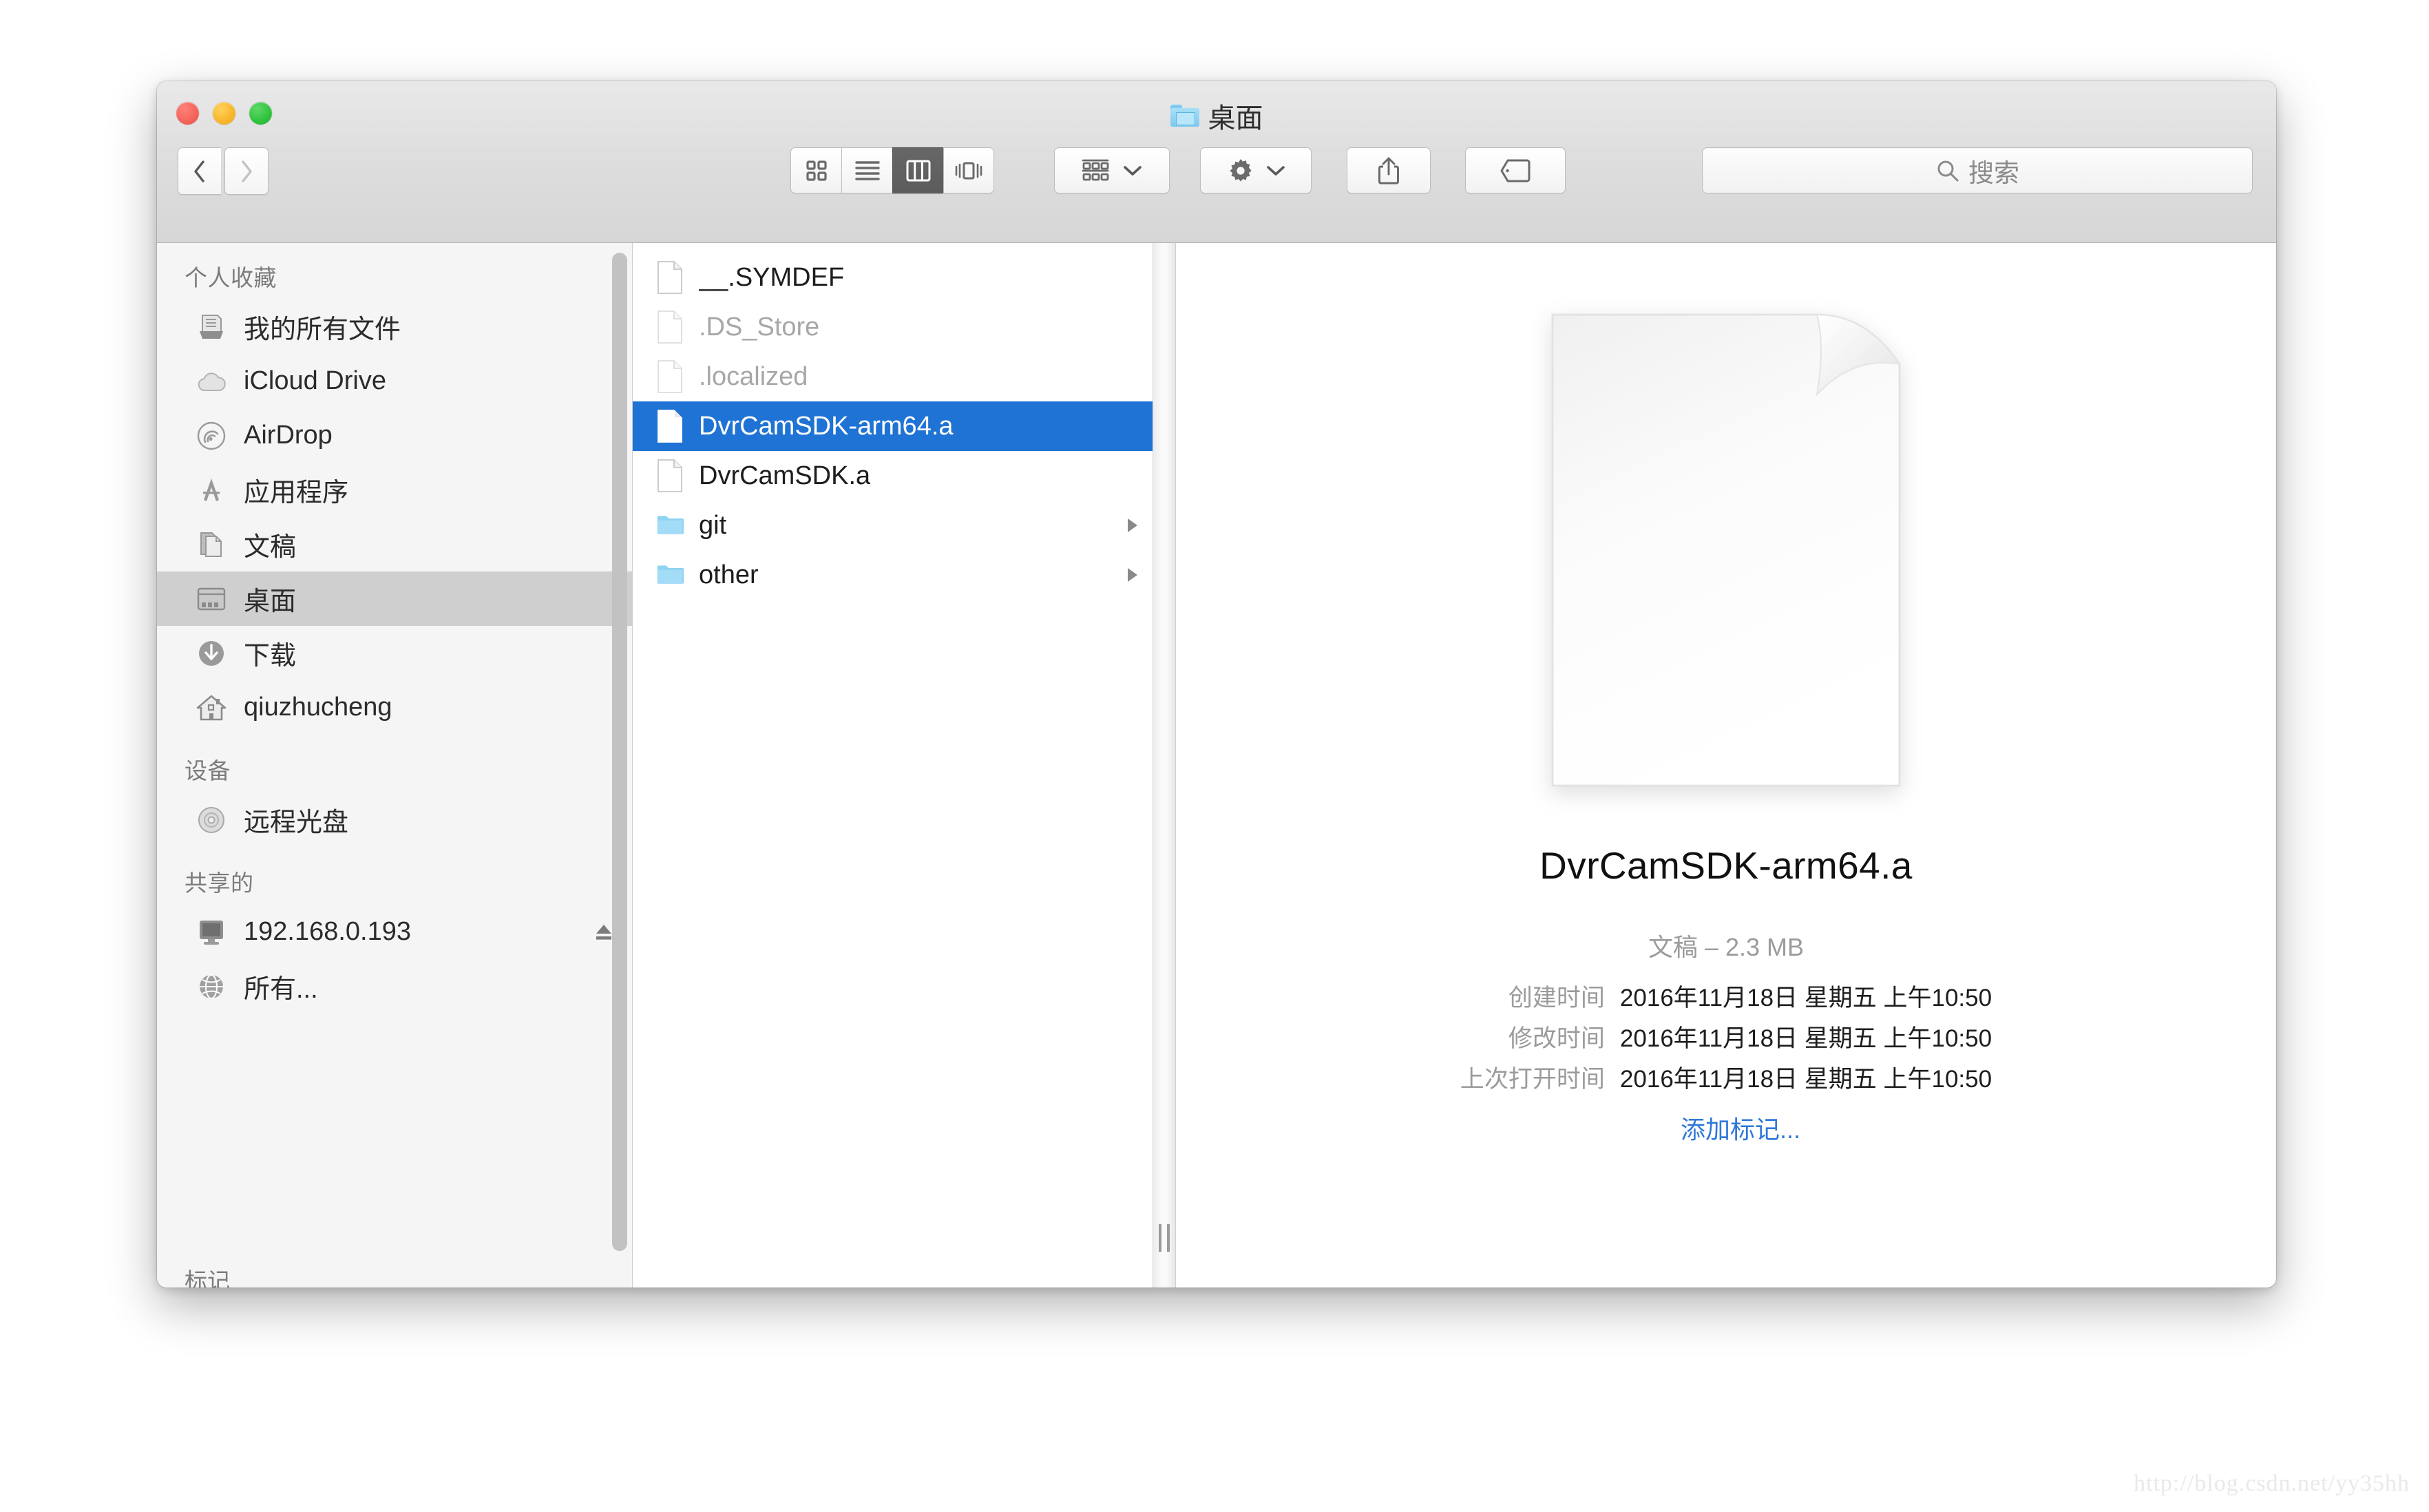 The width and height of the screenshot is (2429, 1512). What do you see at coordinates (893, 575) in the screenshot?
I see `file-row-other: other` at bounding box center [893, 575].